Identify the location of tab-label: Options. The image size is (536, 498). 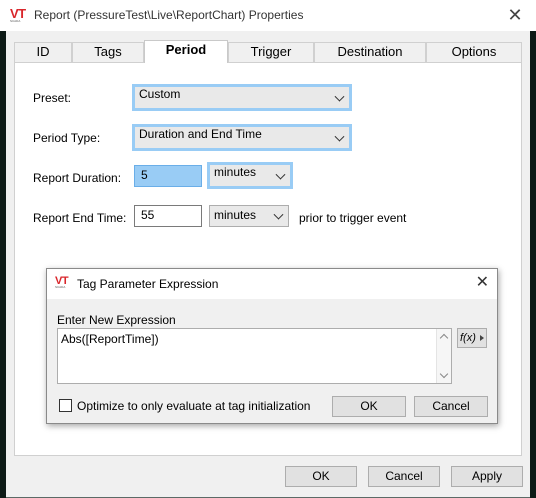
(474, 51).